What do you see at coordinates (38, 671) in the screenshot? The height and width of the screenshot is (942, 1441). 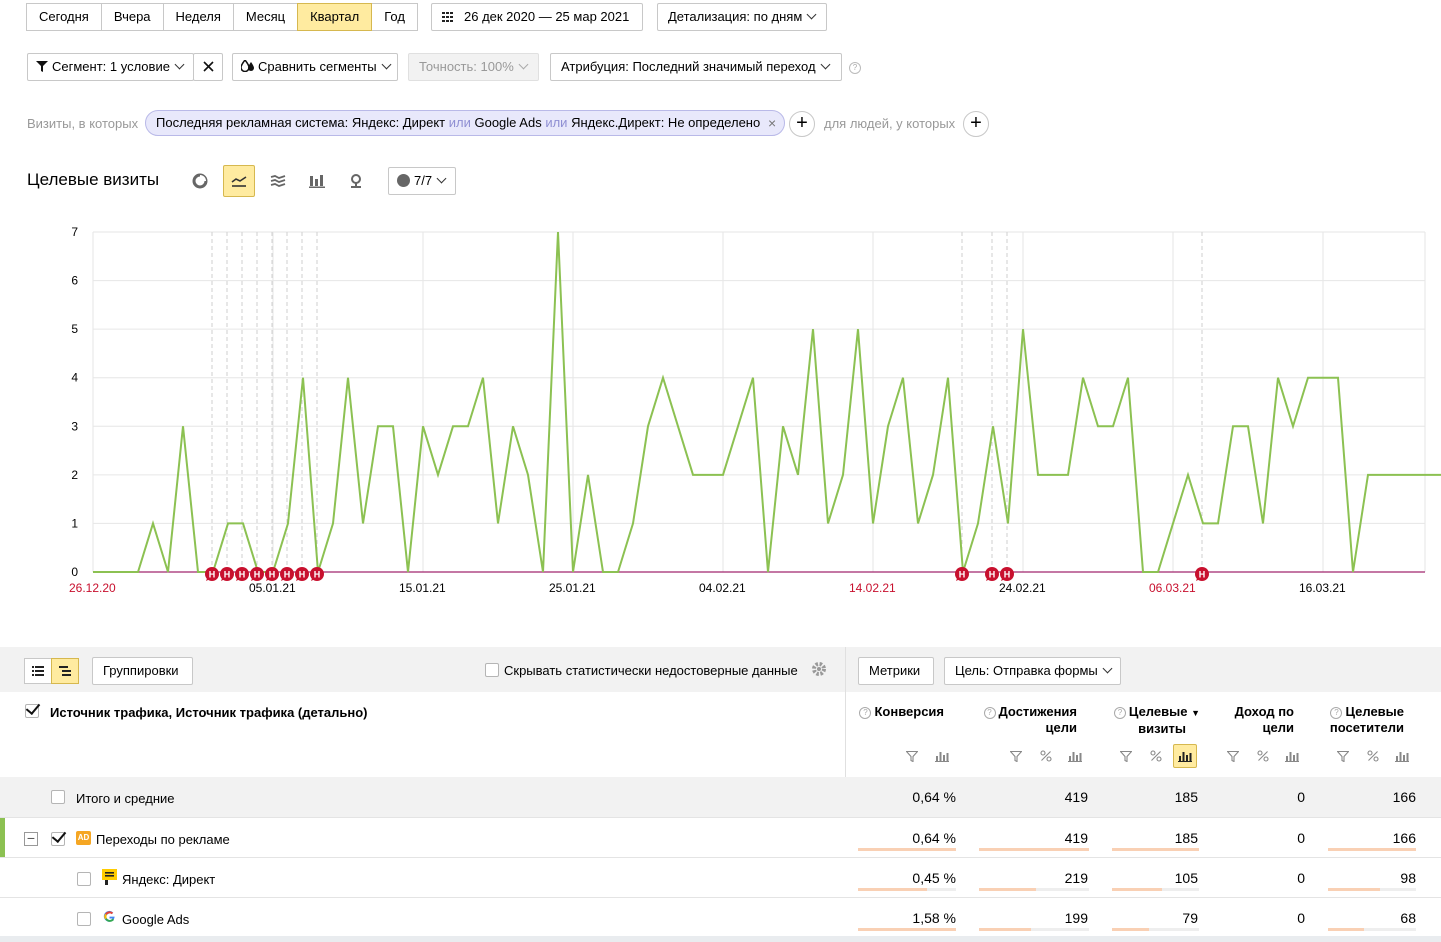 I see `list-view-button` at bounding box center [38, 671].